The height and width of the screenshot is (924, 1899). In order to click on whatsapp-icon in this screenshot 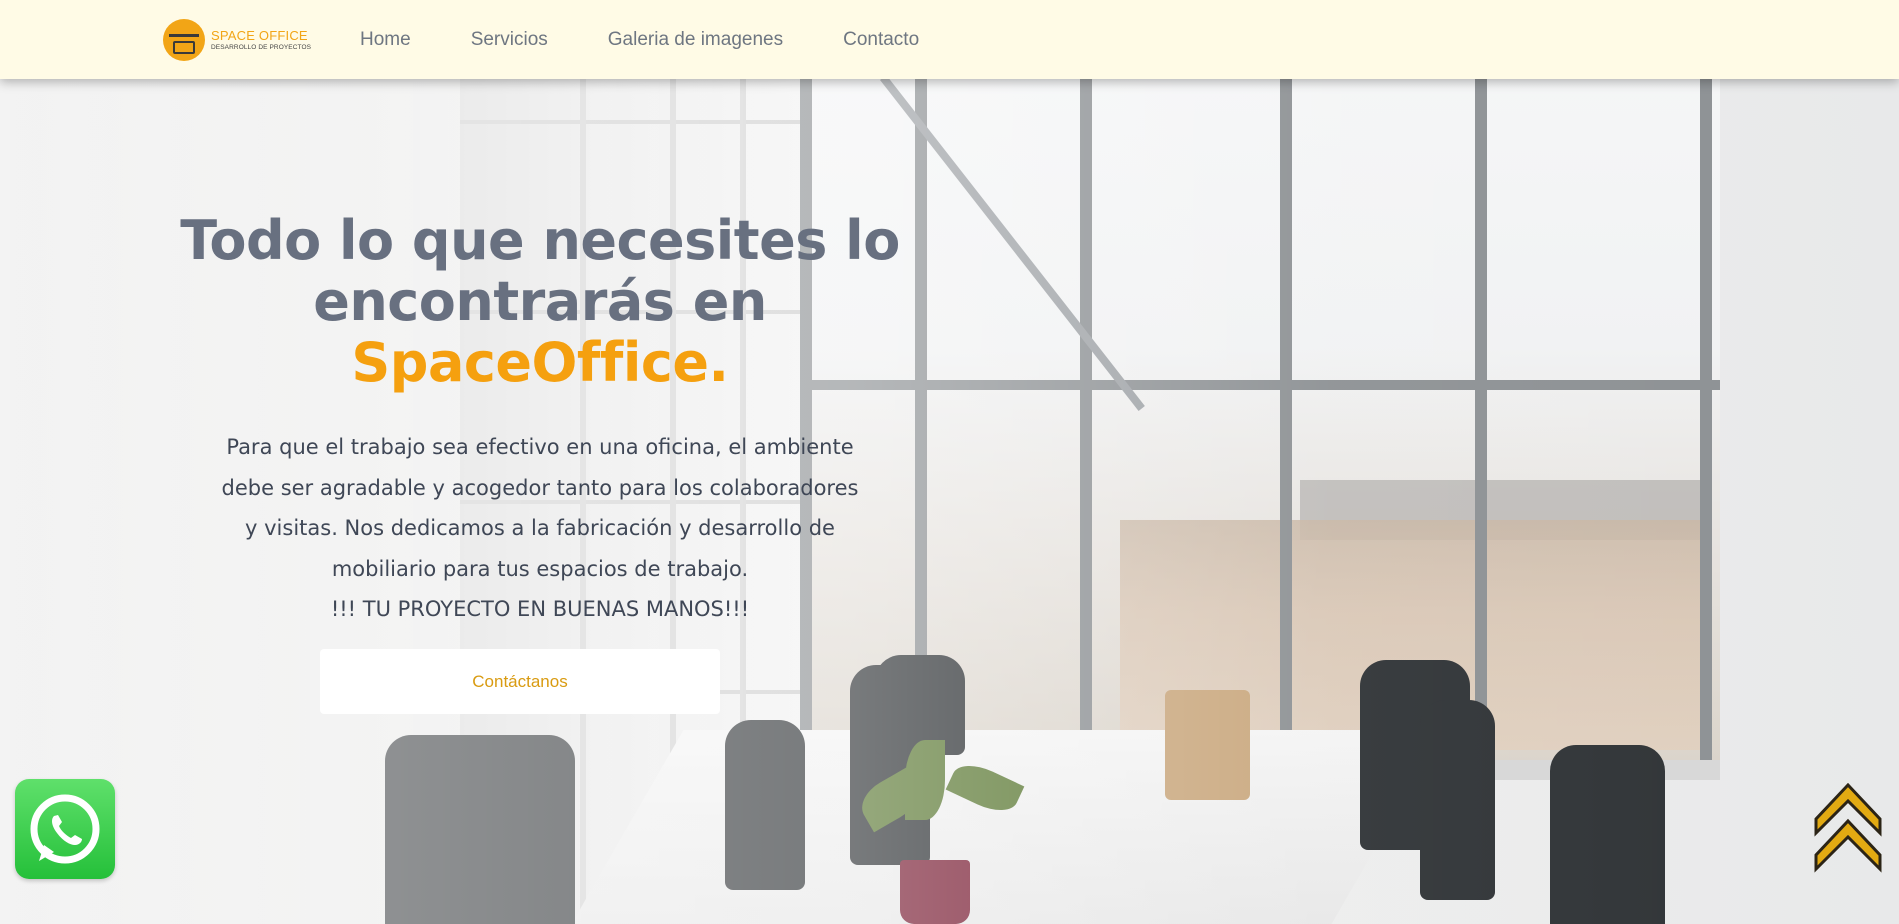, I will do `click(65, 829)`.